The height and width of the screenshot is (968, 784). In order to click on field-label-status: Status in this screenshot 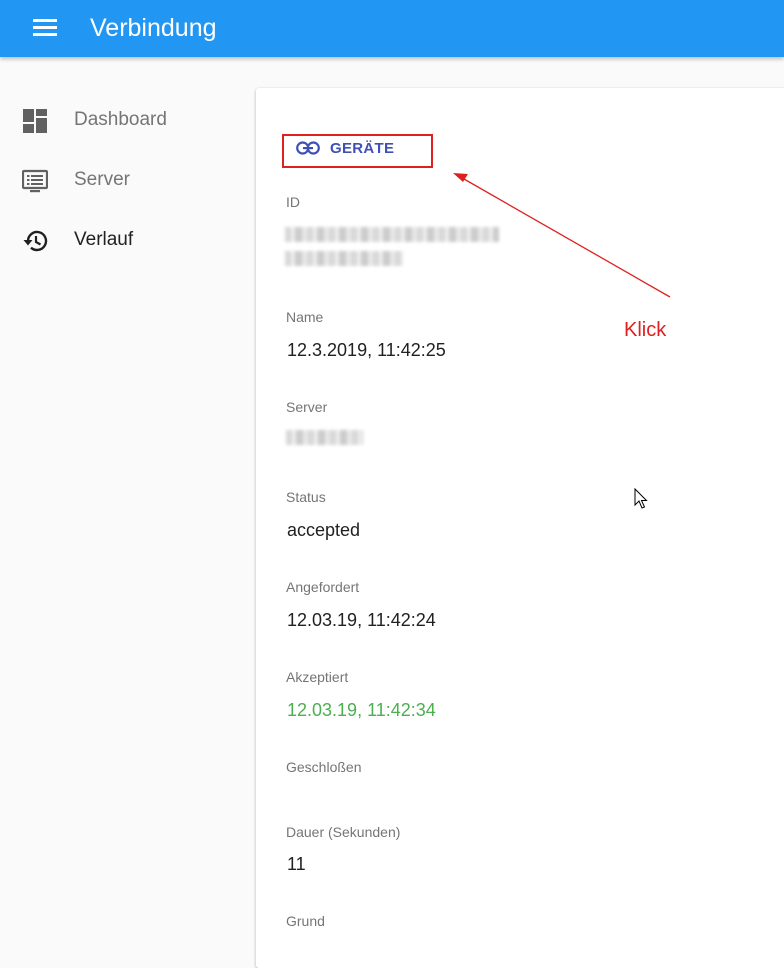, I will do `click(306, 497)`.